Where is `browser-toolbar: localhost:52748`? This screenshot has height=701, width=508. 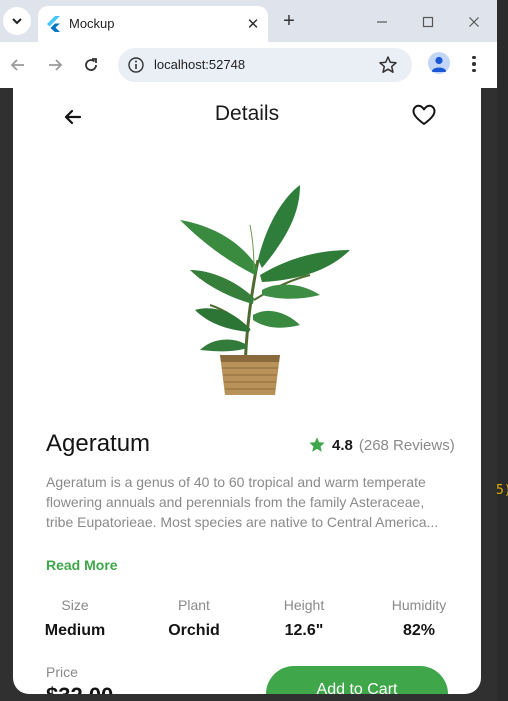
browser-toolbar: localhost:52748 is located at coordinates (248, 65).